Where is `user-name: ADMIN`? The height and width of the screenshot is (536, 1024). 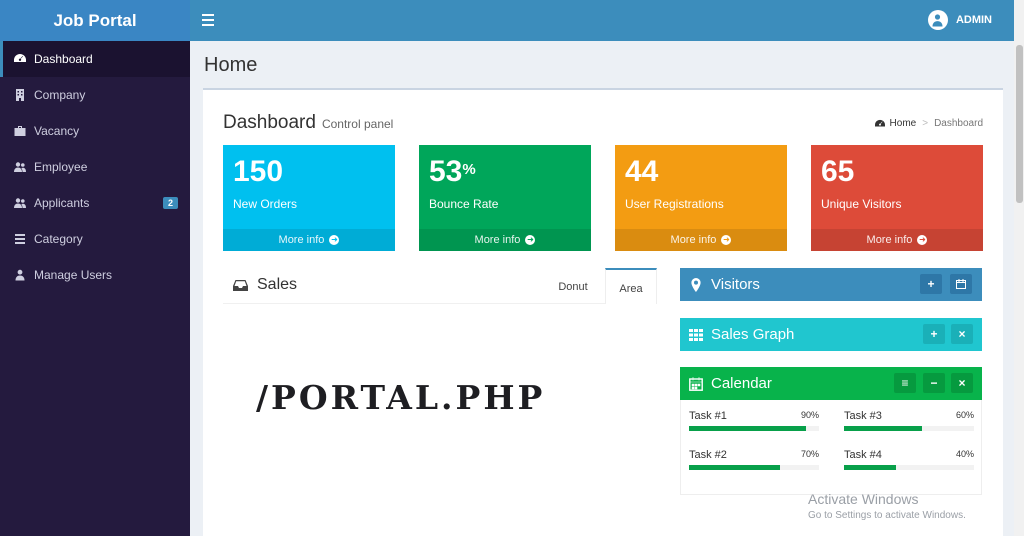
user-name: ADMIN is located at coordinates (973, 20).